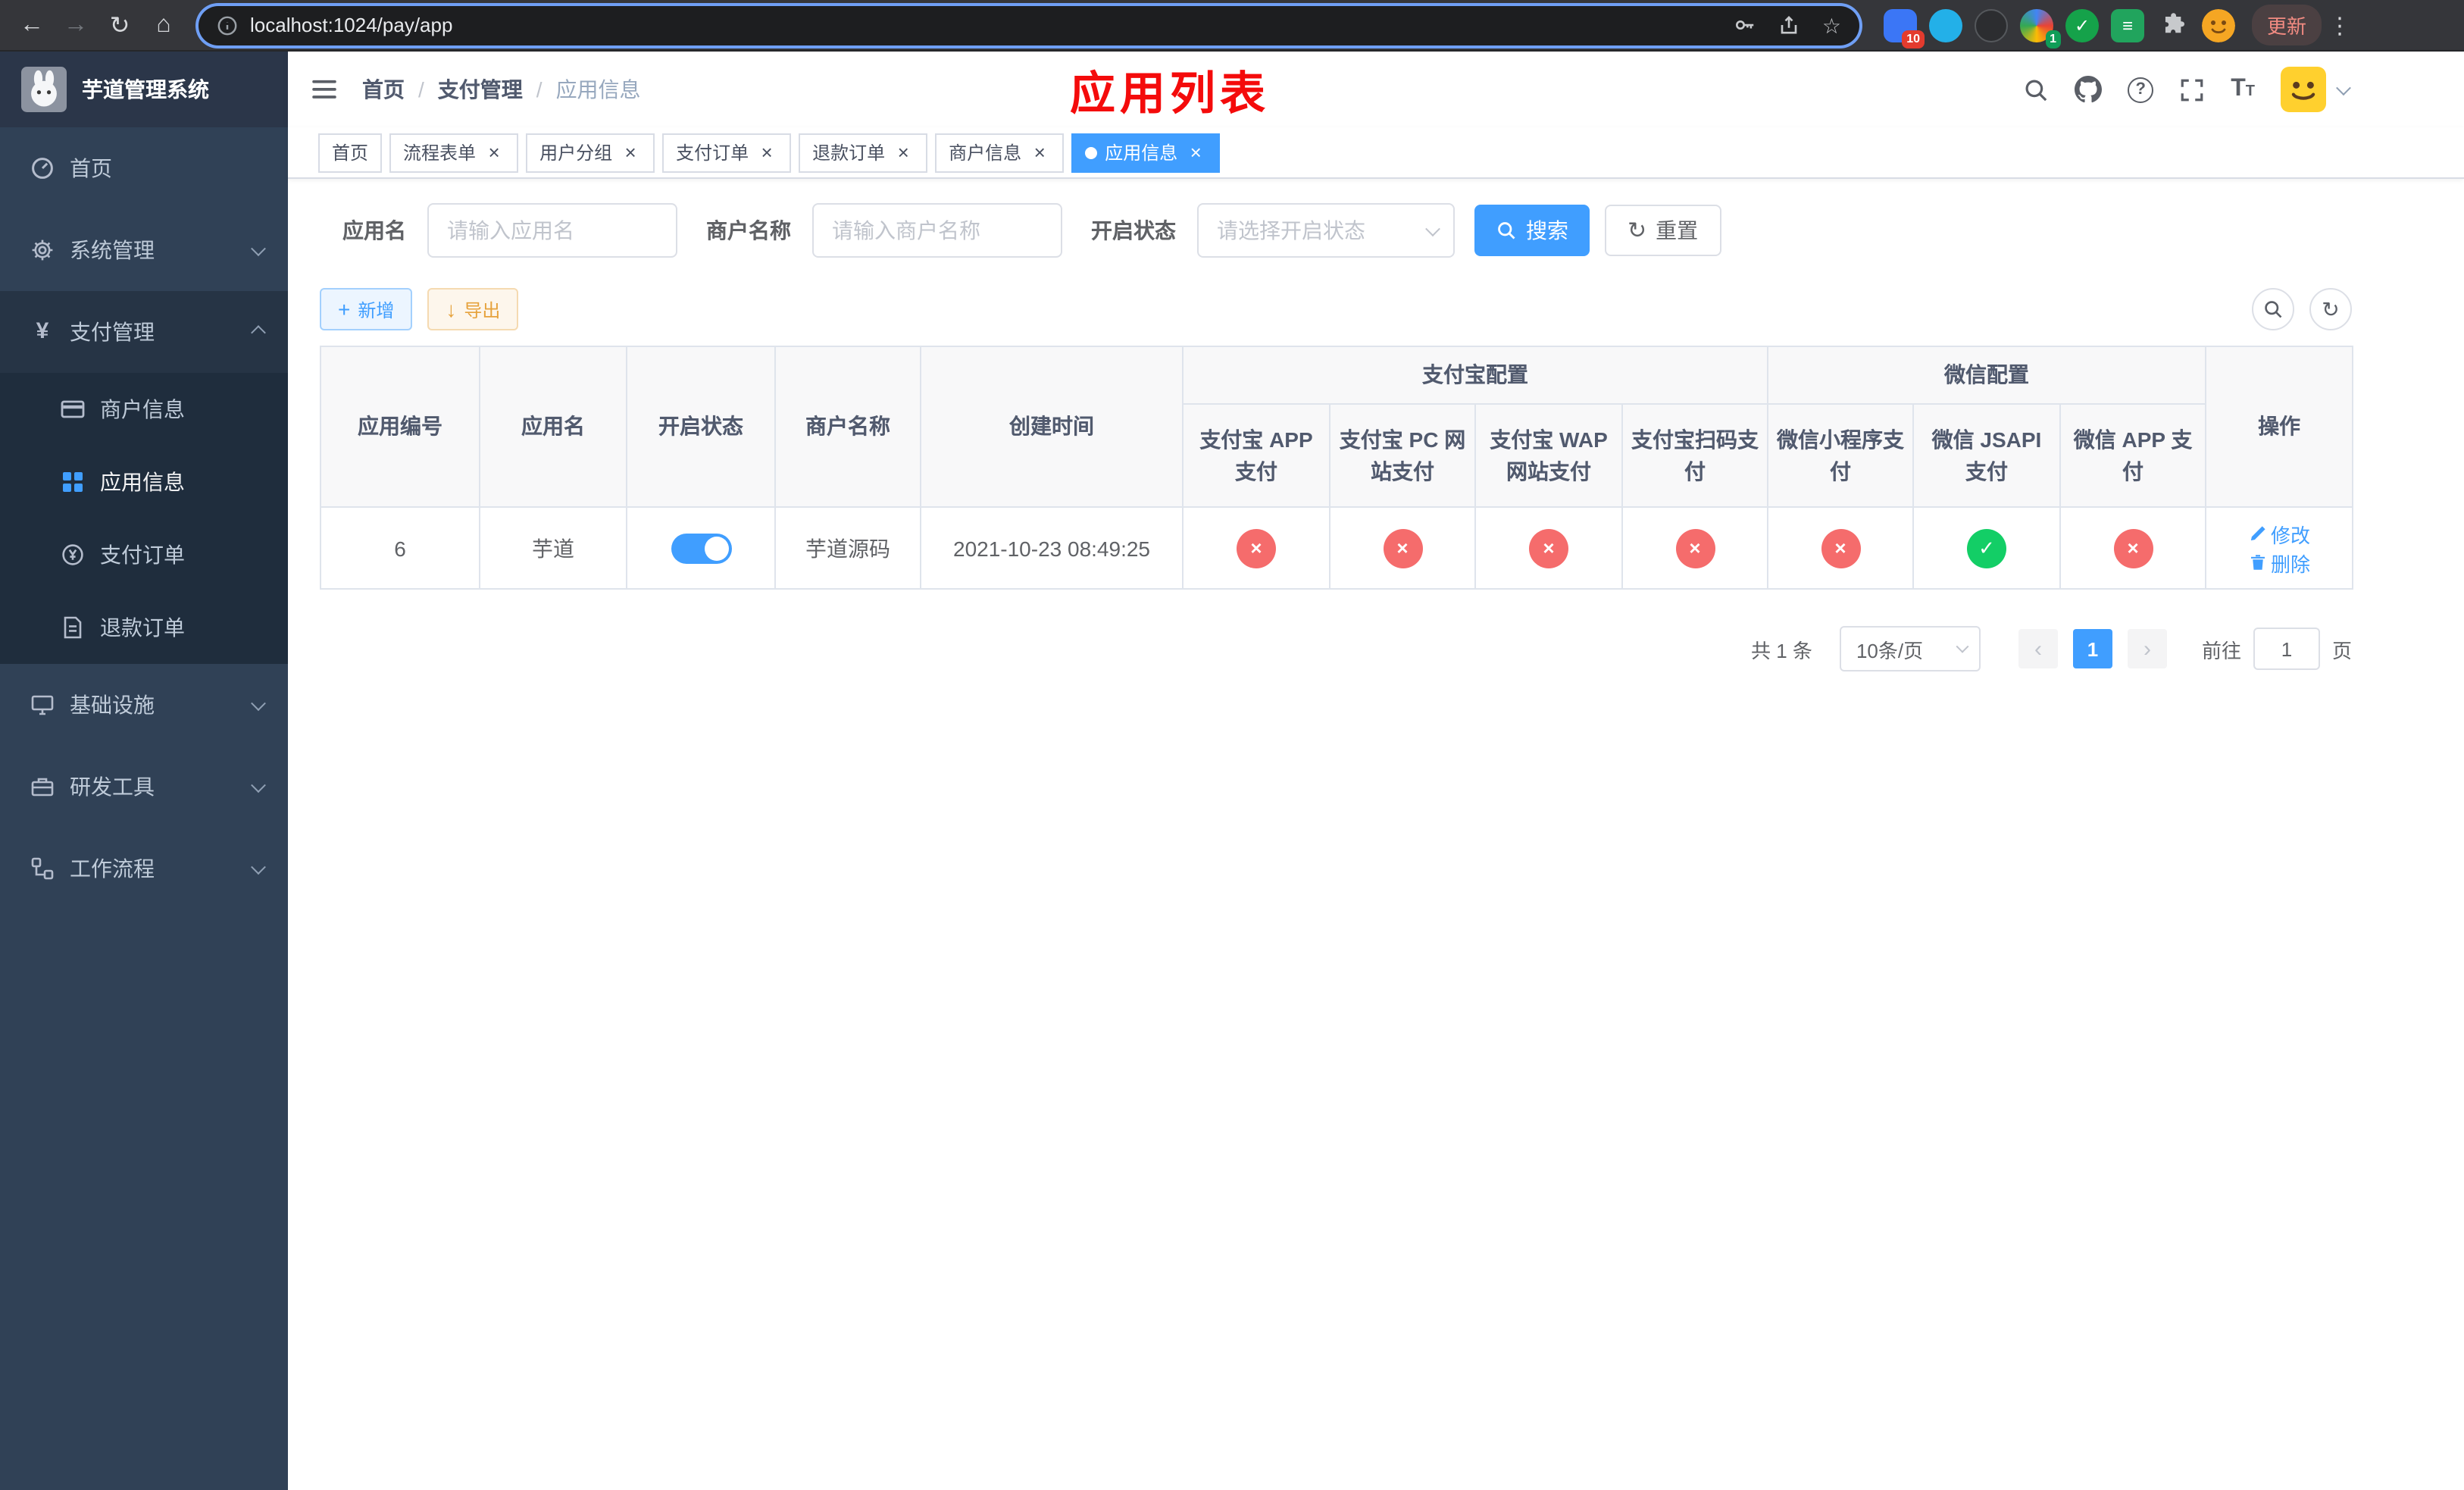 This screenshot has width=2464, height=1490. What do you see at coordinates (1789, 25) in the screenshot?
I see `share-icon` at bounding box center [1789, 25].